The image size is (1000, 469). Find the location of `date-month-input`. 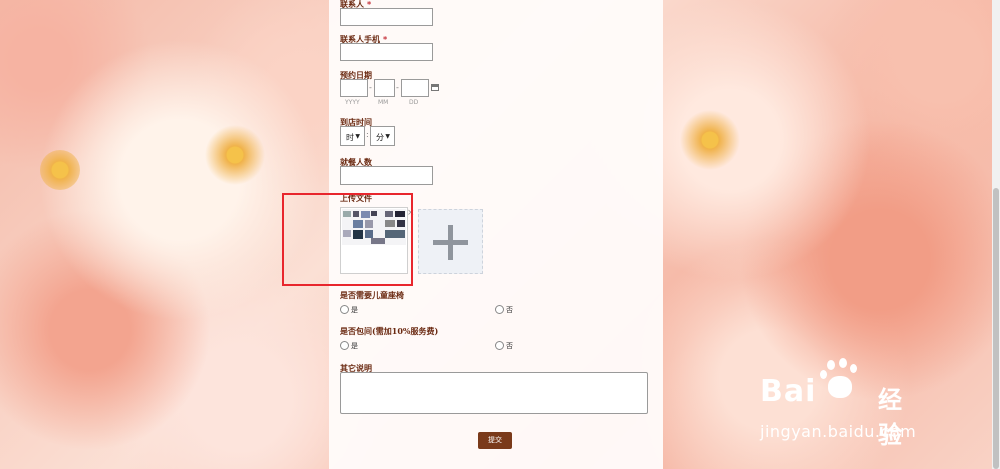

date-month-input is located at coordinates (384, 88).